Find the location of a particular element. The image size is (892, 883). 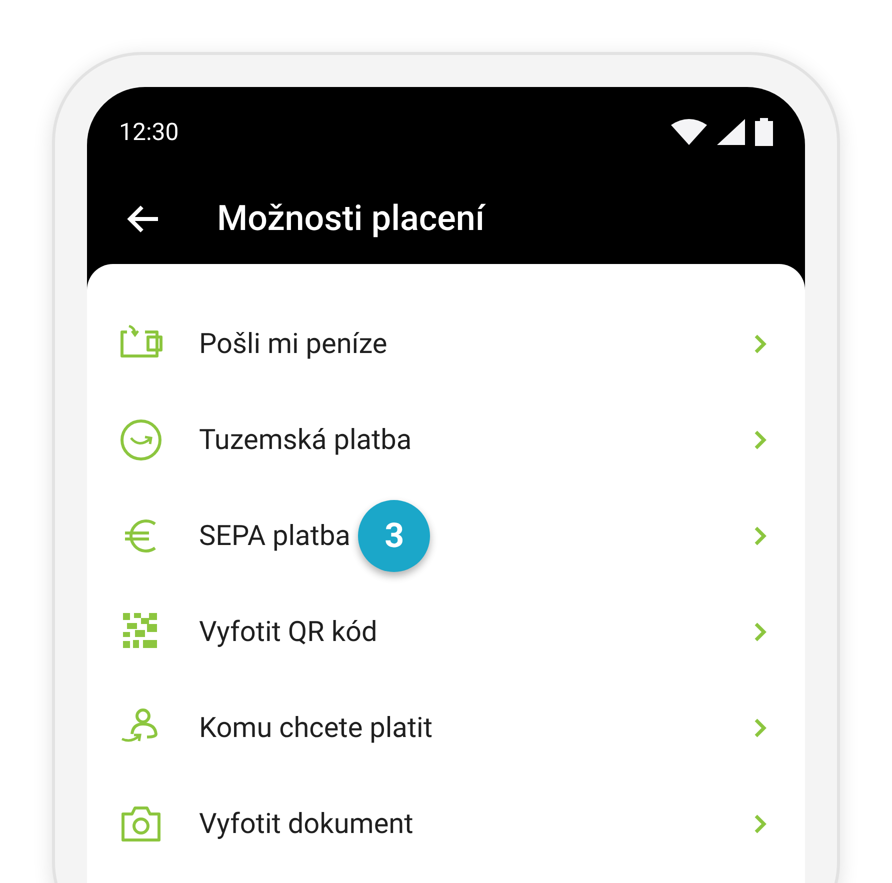

menu-item-label: Vyfotit QR kód is located at coordinates (288, 632).